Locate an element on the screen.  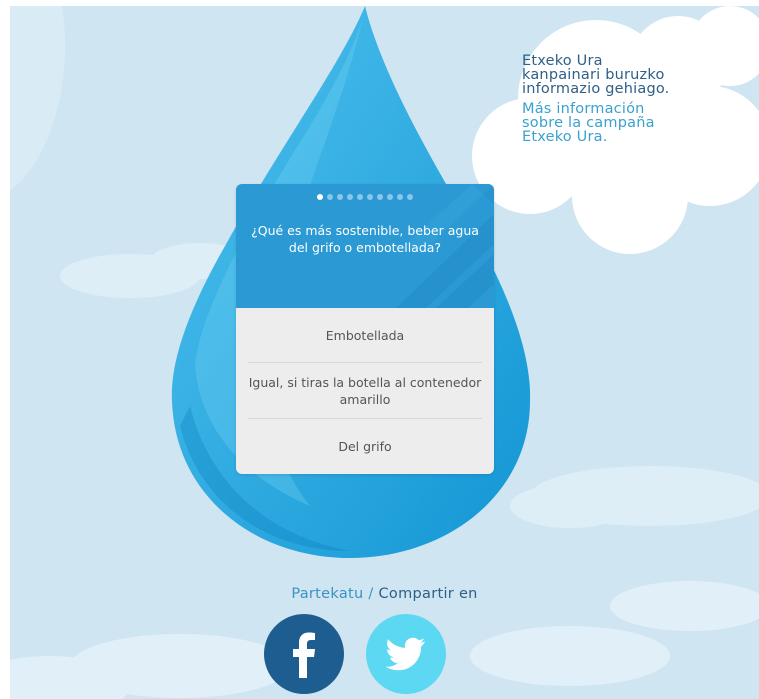
progress-dot-active is located at coordinates (320, 197).